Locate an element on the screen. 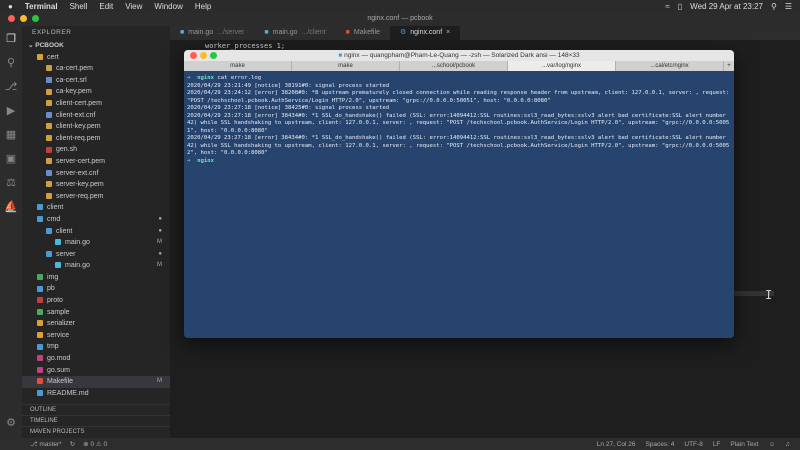 This screenshot has width=800, height=450. file-tree-item: server-cert.pem is located at coordinates (96, 162).